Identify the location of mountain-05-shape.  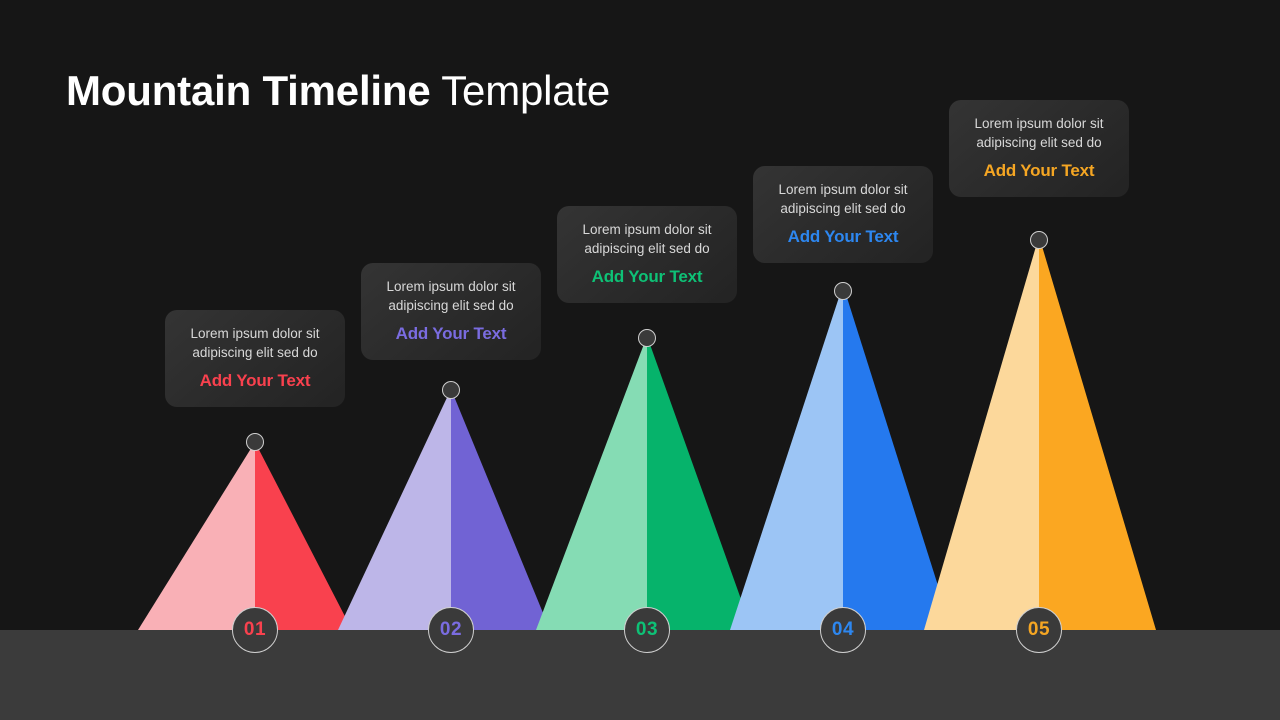
(1040, 433).